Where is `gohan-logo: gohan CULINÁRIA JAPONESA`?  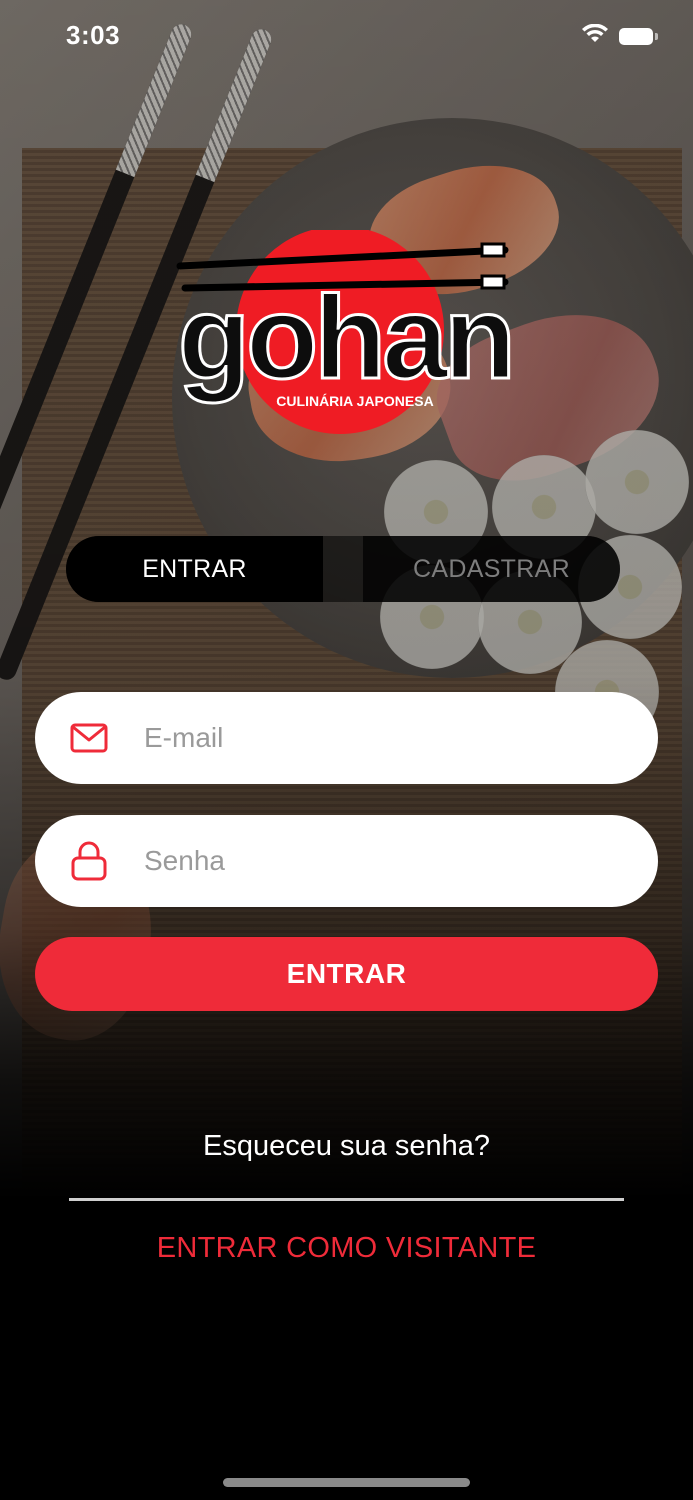
gohan-logo: gohan CULINÁRIA JAPONESA is located at coordinates (345, 333).